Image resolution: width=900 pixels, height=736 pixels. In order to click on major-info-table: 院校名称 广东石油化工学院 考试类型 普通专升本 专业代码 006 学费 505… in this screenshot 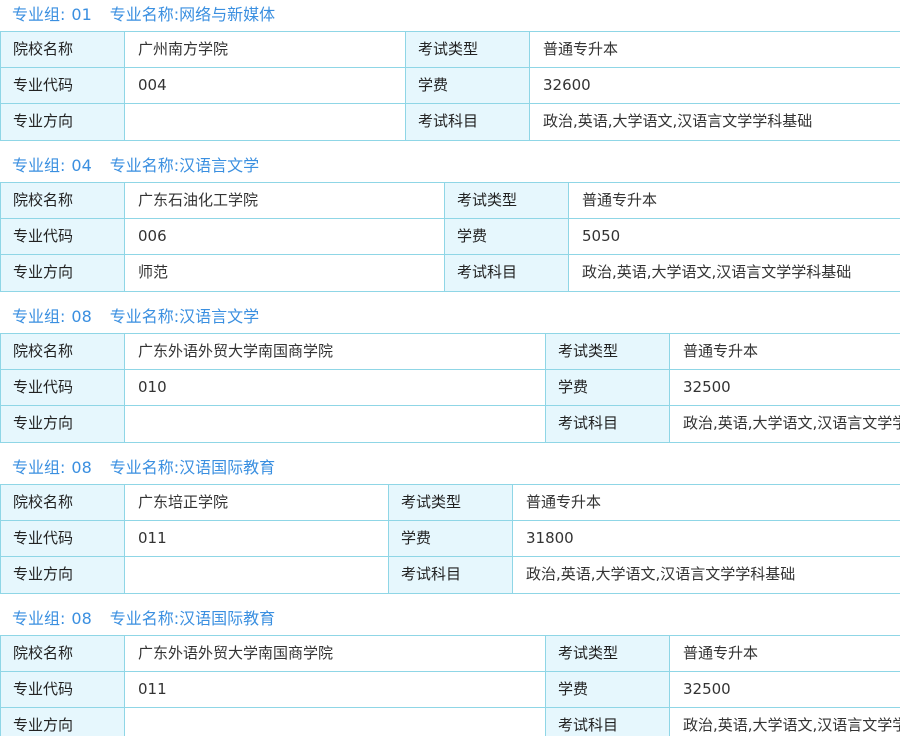, I will do `click(450, 237)`.